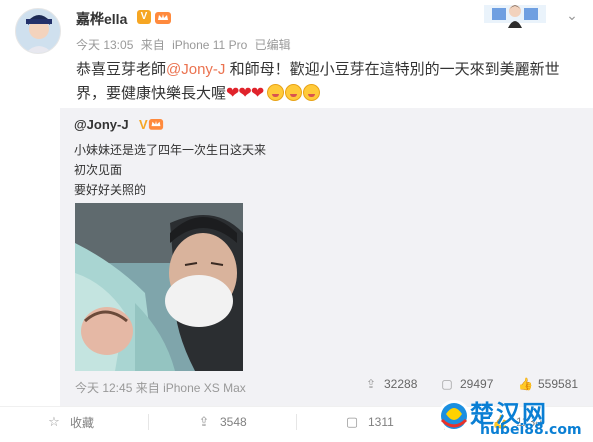 This screenshot has height=442, width=593. Describe the element at coordinates (525, 384) in the screenshot. I see `thumbs-up-icon: 👍` at that location.